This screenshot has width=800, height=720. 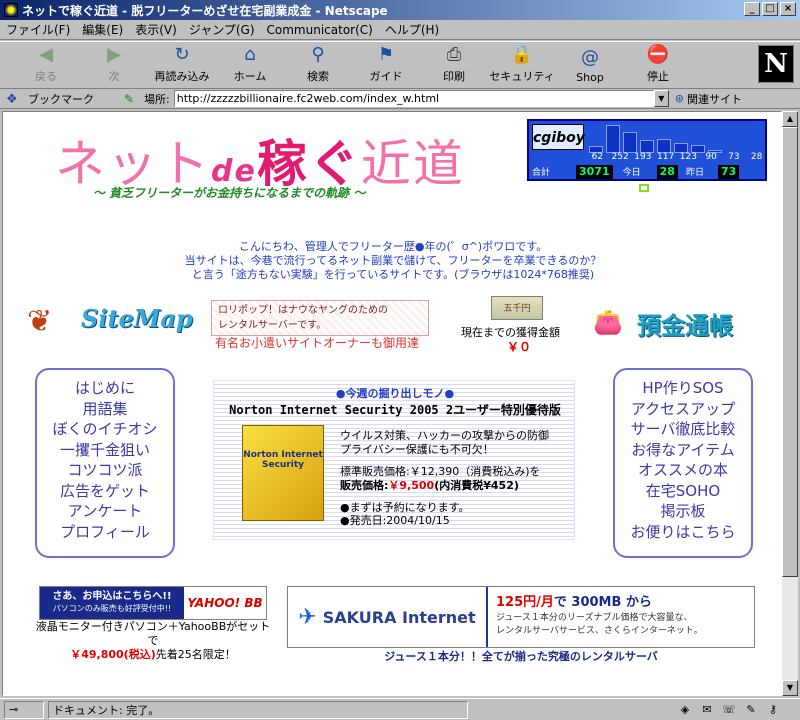 I want to click on scroll-thumb, so click(x=790, y=352).